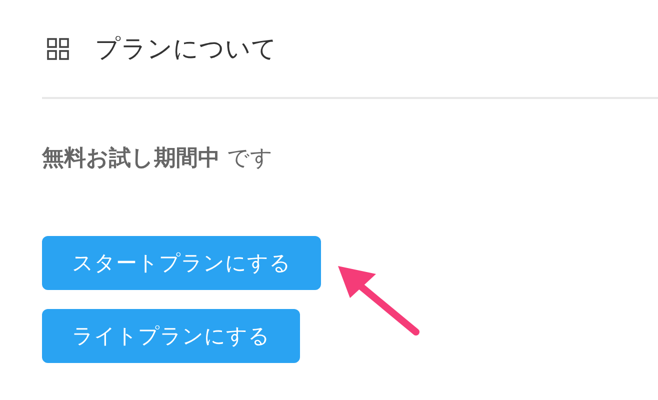 The image size is (658, 400). I want to click on grid-icon, so click(58, 49).